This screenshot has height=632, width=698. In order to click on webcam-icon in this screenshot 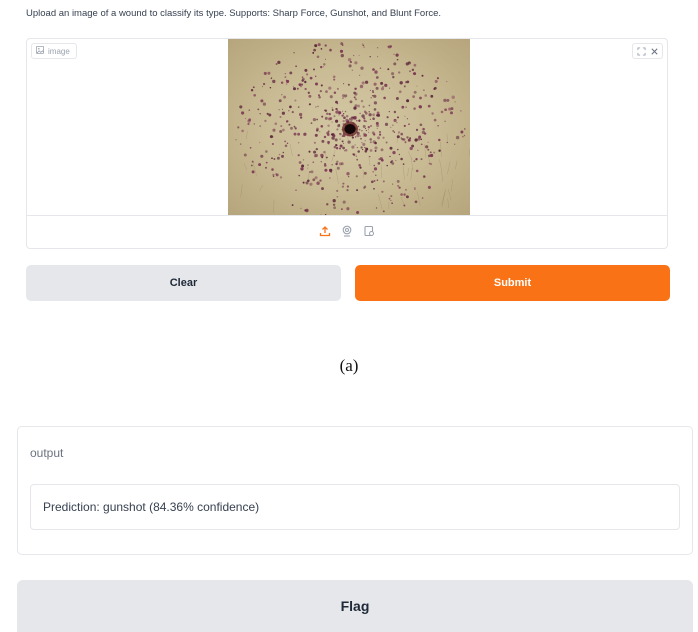, I will do `click(347, 231)`.